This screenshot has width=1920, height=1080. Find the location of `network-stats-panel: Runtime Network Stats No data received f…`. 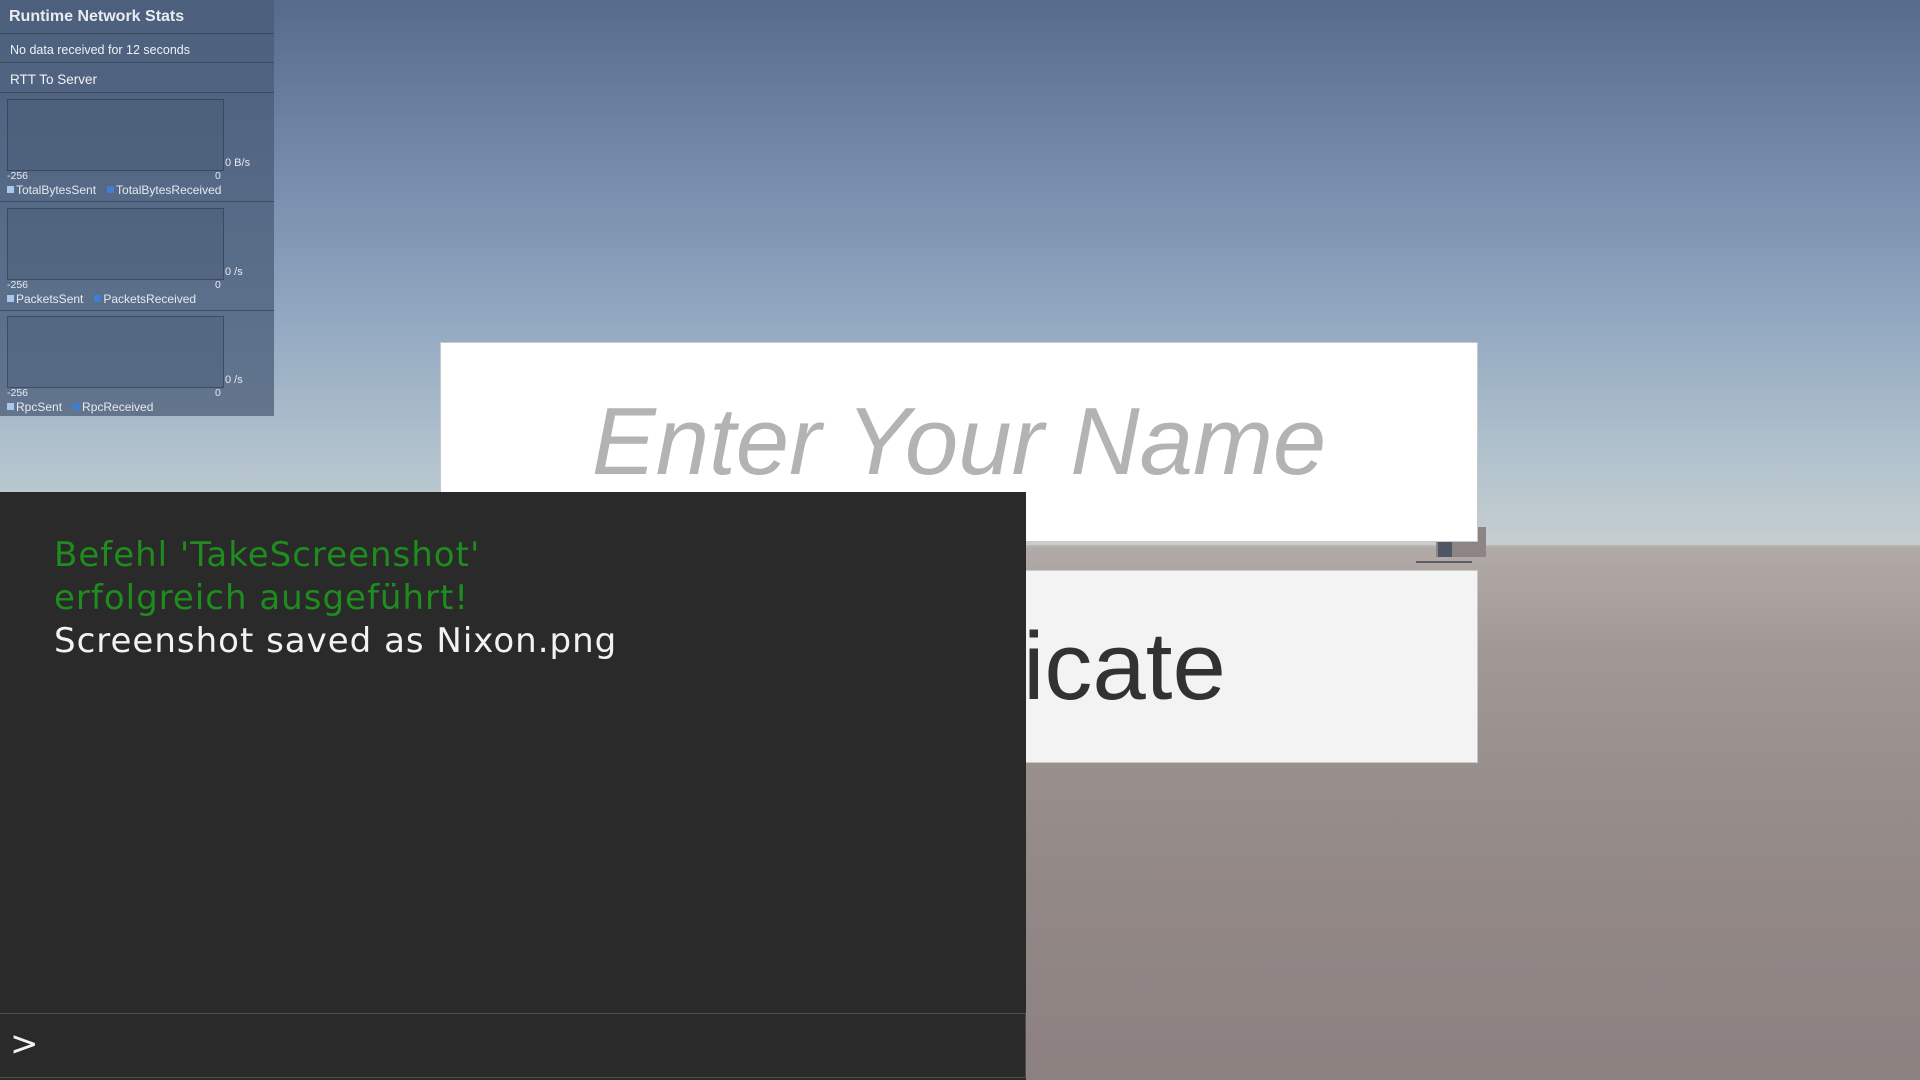

network-stats-panel: Runtime Network Stats No data received f… is located at coordinates (137, 208).